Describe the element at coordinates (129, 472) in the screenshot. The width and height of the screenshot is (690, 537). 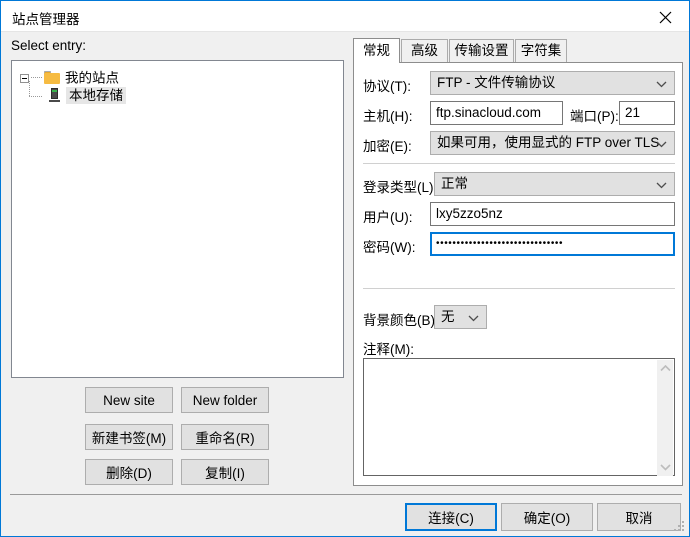
I see `delete-button: 删除(D)` at that location.